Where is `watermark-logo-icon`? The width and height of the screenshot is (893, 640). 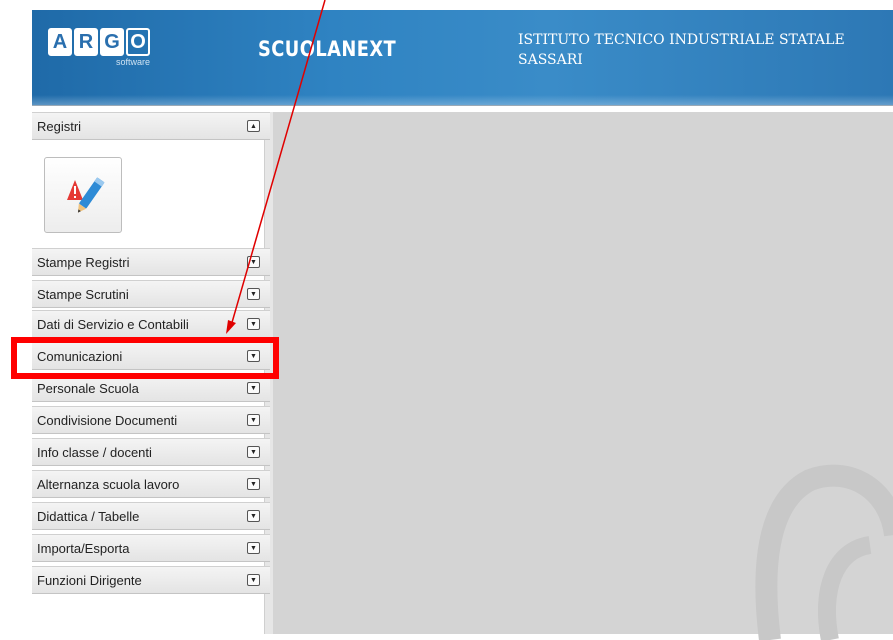
watermark-logo-icon is located at coordinates (824, 552).